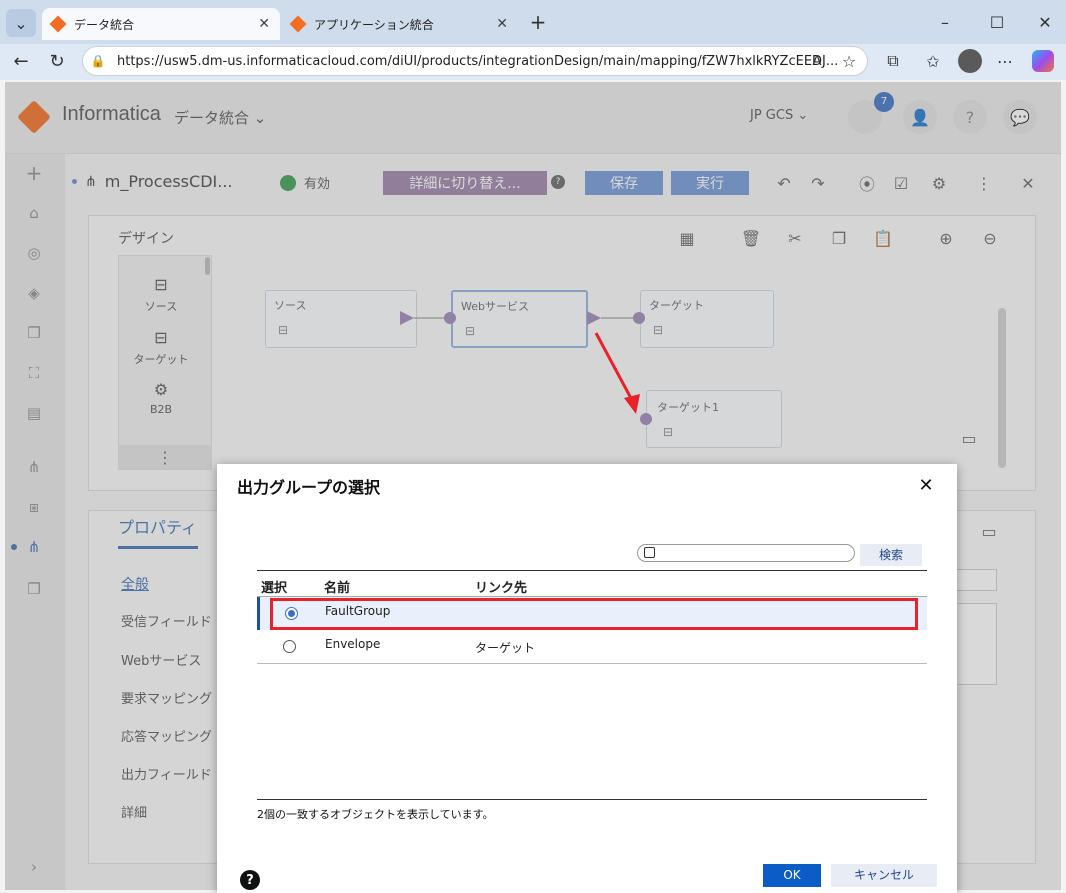 Image resolution: width=1066 pixels, height=893 pixels. I want to click on table-top-rule, so click(592, 570).